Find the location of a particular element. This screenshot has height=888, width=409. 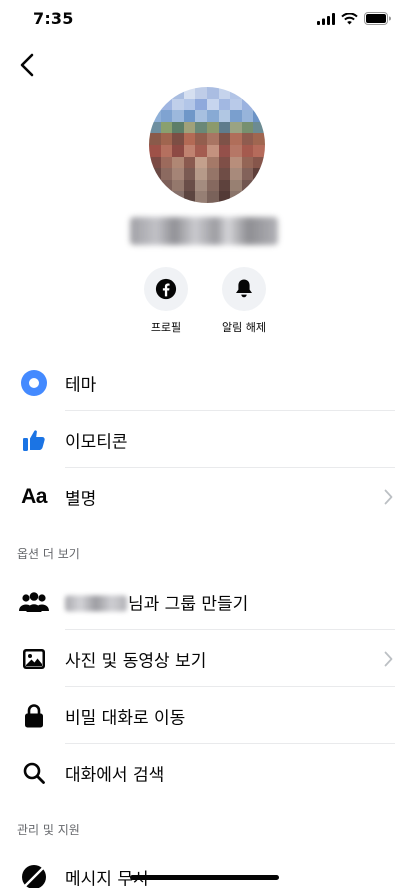

text-aa-icon: Aa is located at coordinates (34, 497).